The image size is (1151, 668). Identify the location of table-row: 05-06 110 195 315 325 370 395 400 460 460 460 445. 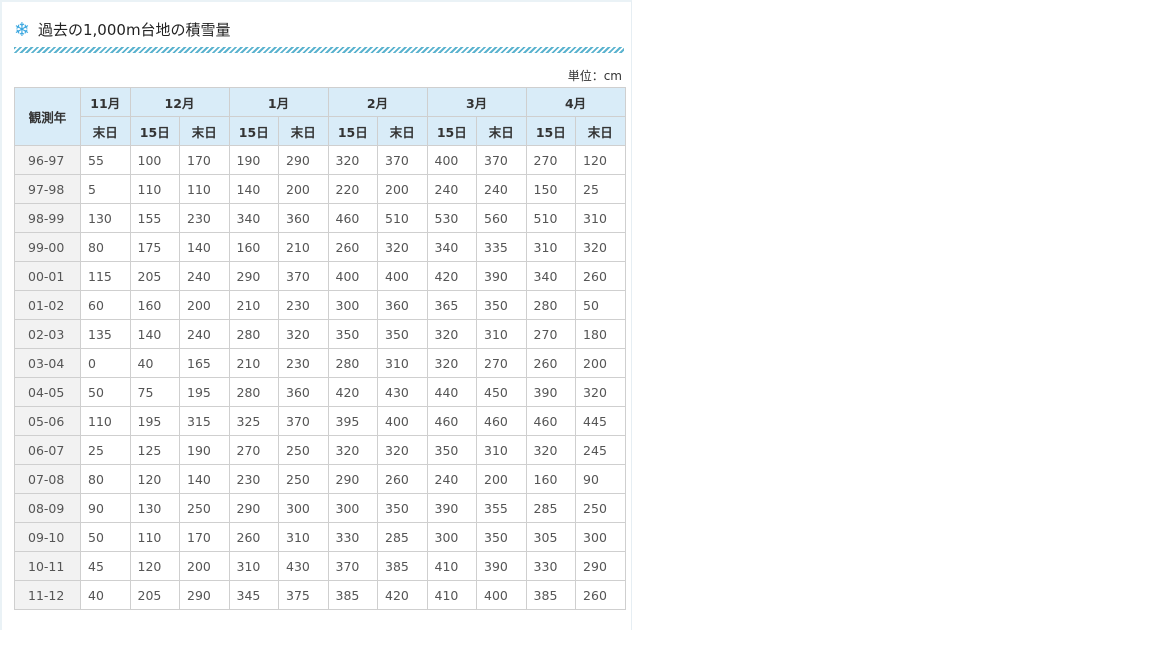
(320, 421).